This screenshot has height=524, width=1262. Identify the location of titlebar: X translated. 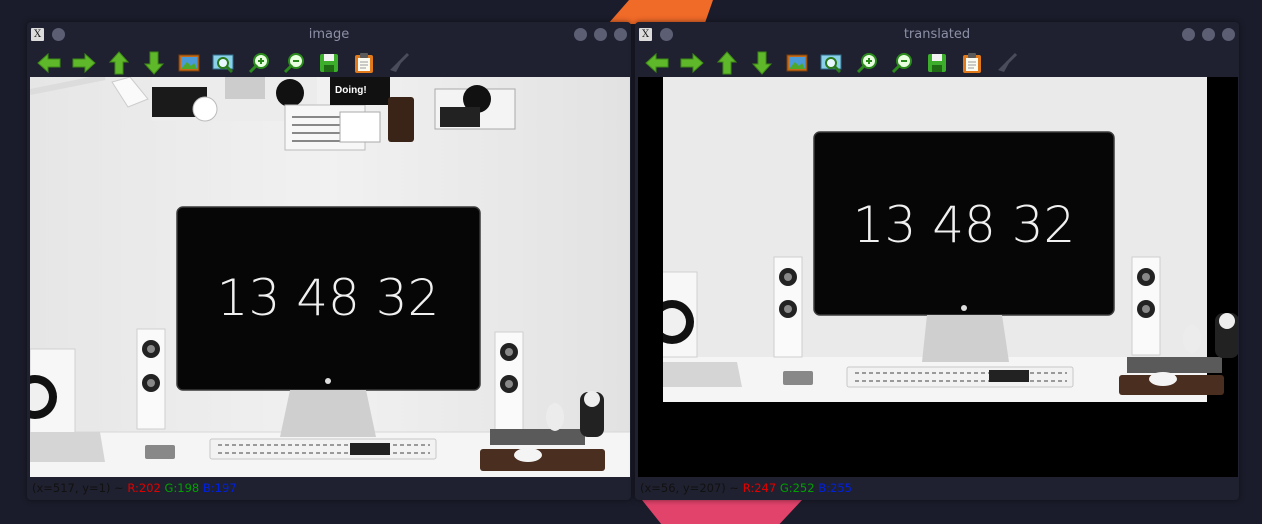
(937, 35).